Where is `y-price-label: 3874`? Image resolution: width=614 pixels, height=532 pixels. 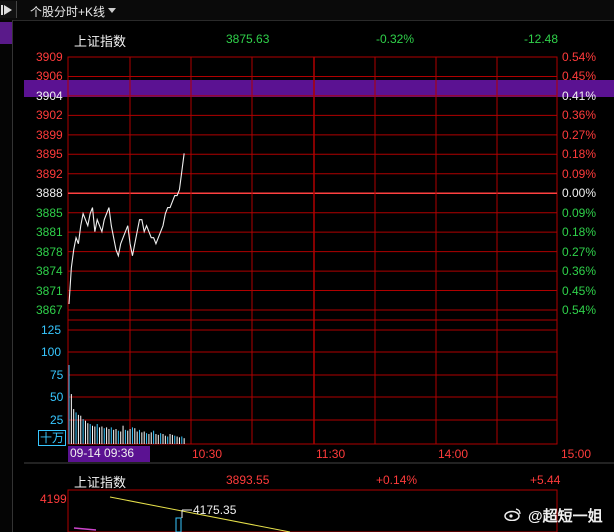
y-price-label: 3874 is located at coordinates (49, 271).